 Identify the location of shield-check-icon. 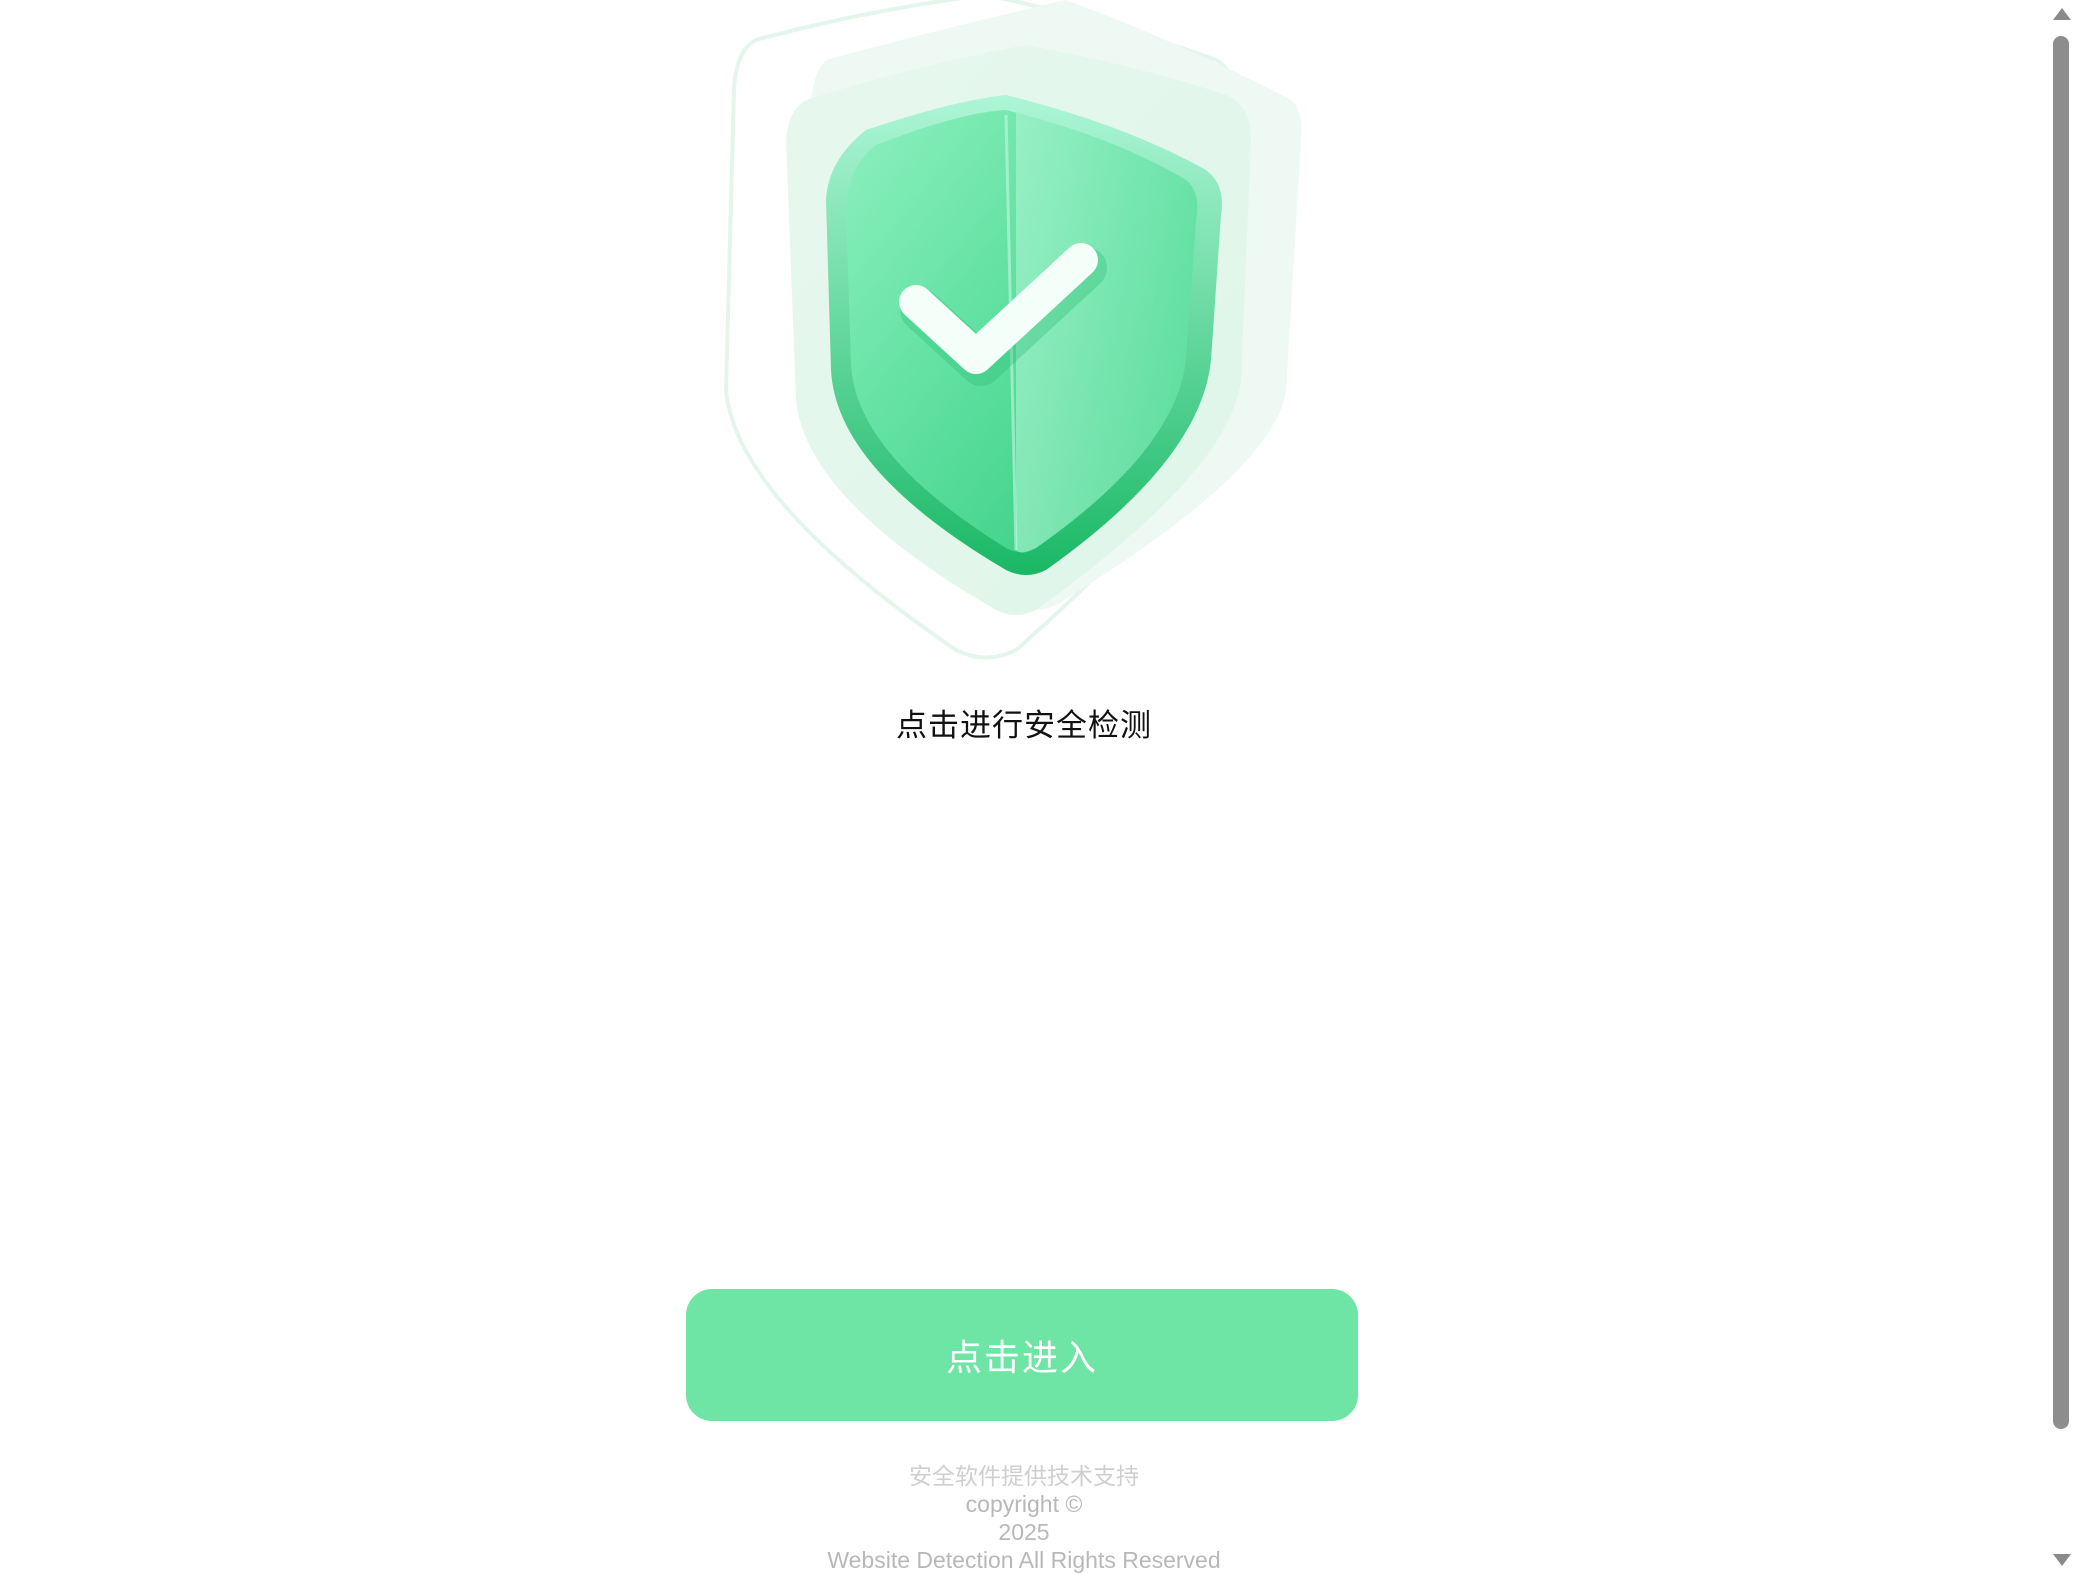
(1021, 335).